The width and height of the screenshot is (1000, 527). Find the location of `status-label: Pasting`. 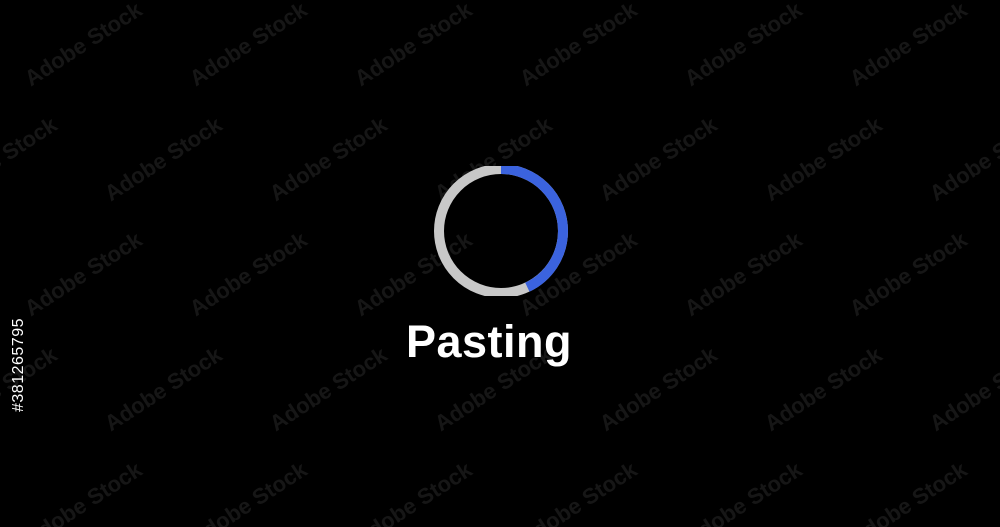

status-label: Pasting is located at coordinates (489, 341).